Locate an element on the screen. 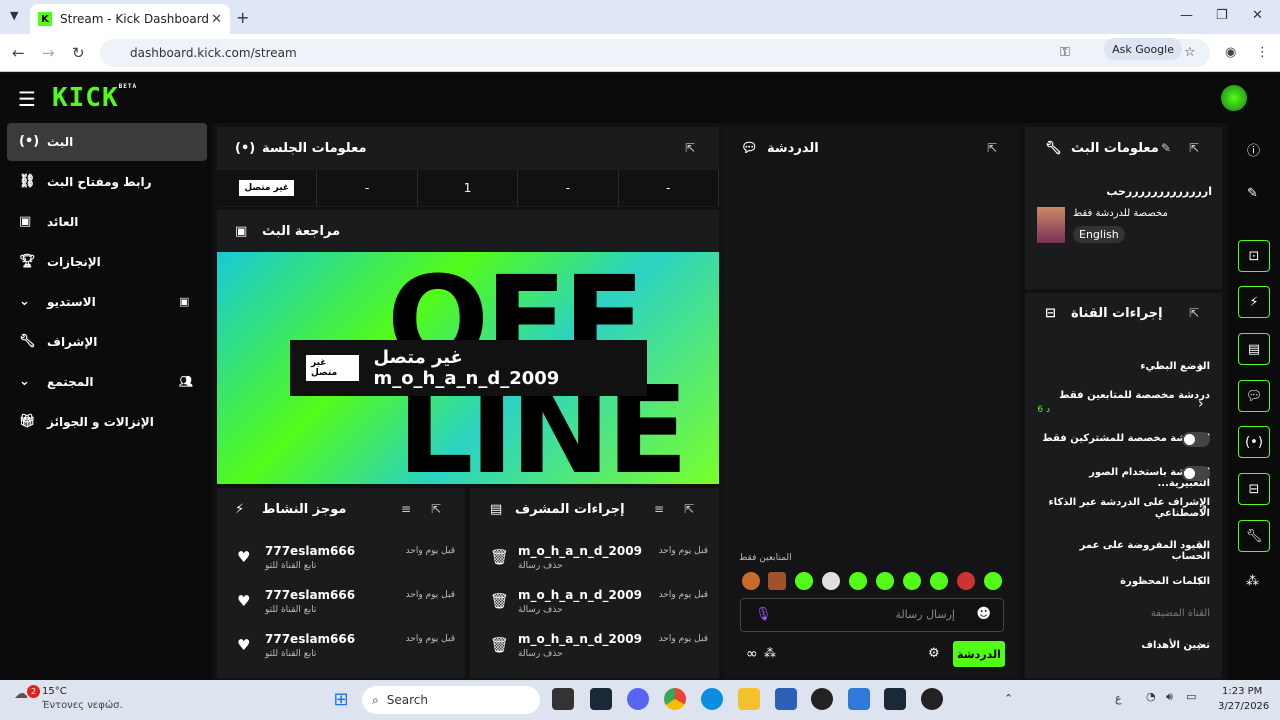 Image resolution: width=1280 pixels, height=720 pixels. sidebar-item-stream: (•) البث is located at coordinates (107, 142).